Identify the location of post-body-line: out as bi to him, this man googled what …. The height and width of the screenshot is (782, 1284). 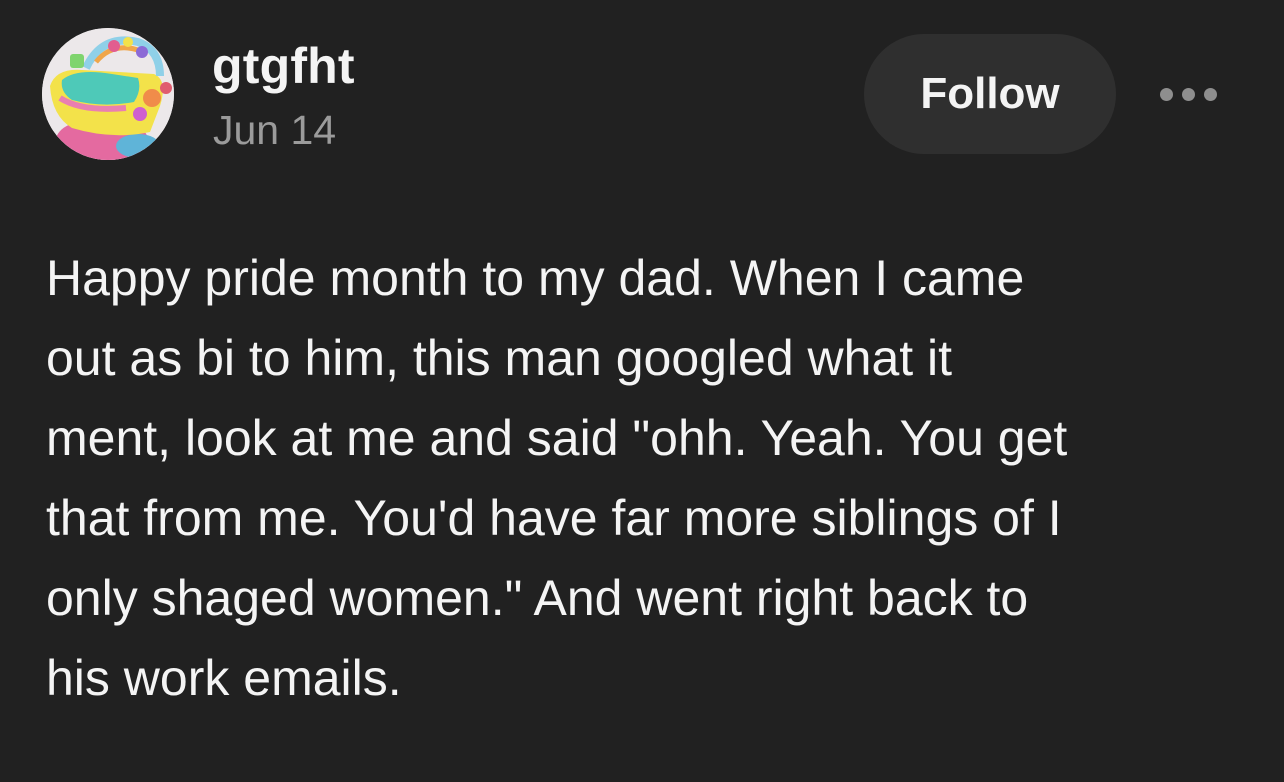
(499, 358).